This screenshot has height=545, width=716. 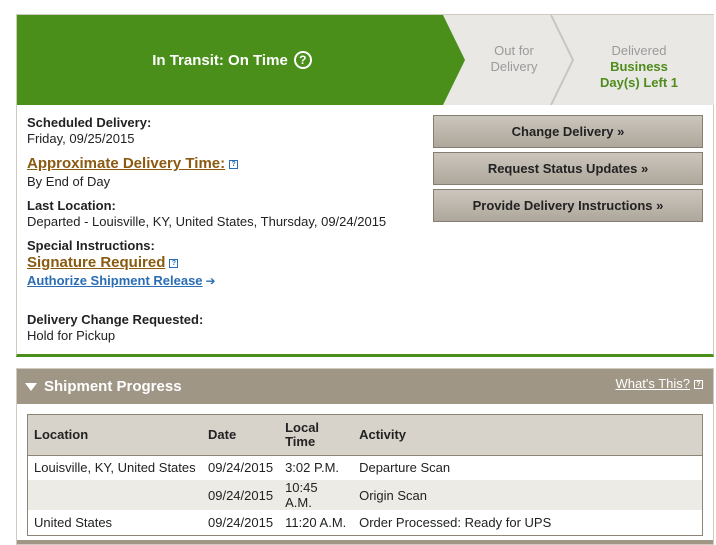 What do you see at coordinates (227, 164) in the screenshot?
I see `approx-time-row: Approximate Delivery Time:?` at bounding box center [227, 164].